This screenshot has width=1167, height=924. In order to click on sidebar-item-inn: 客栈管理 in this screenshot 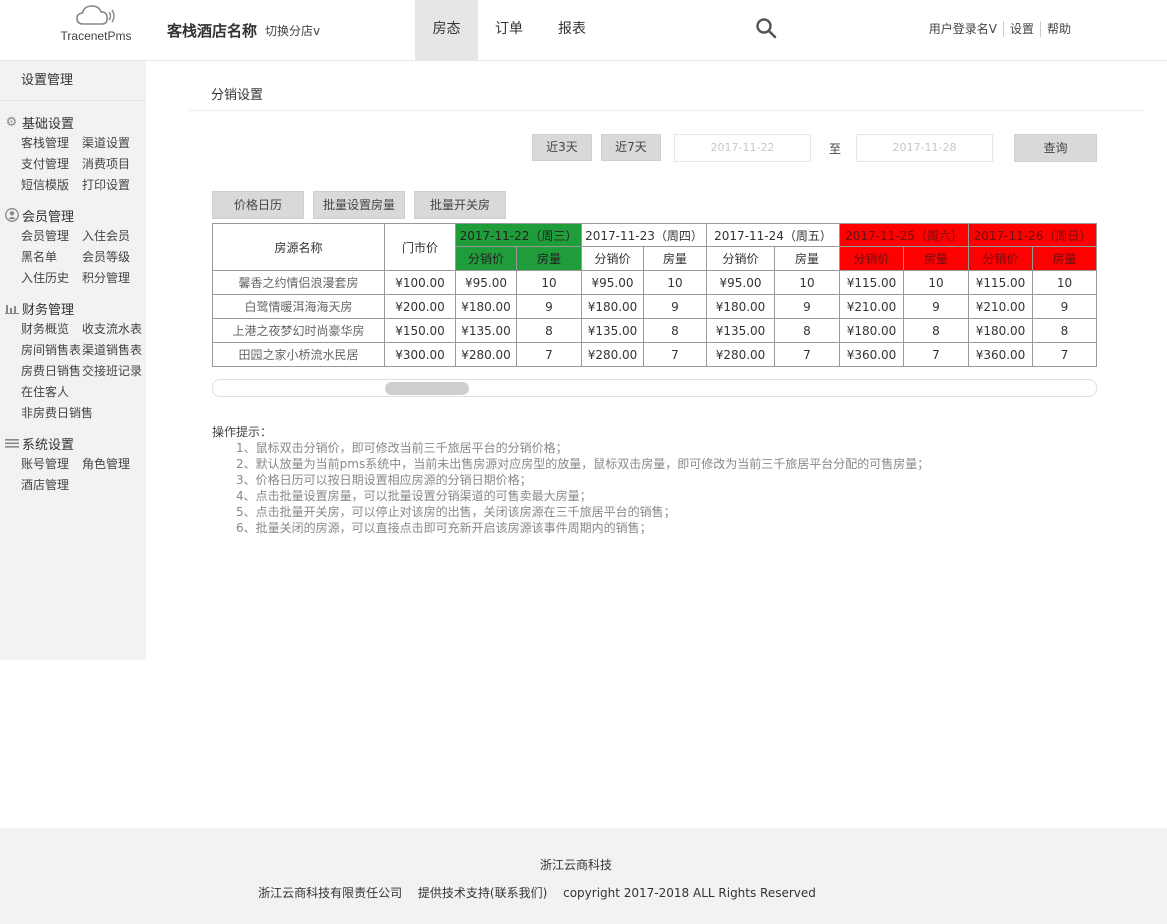, I will do `click(51, 143)`.